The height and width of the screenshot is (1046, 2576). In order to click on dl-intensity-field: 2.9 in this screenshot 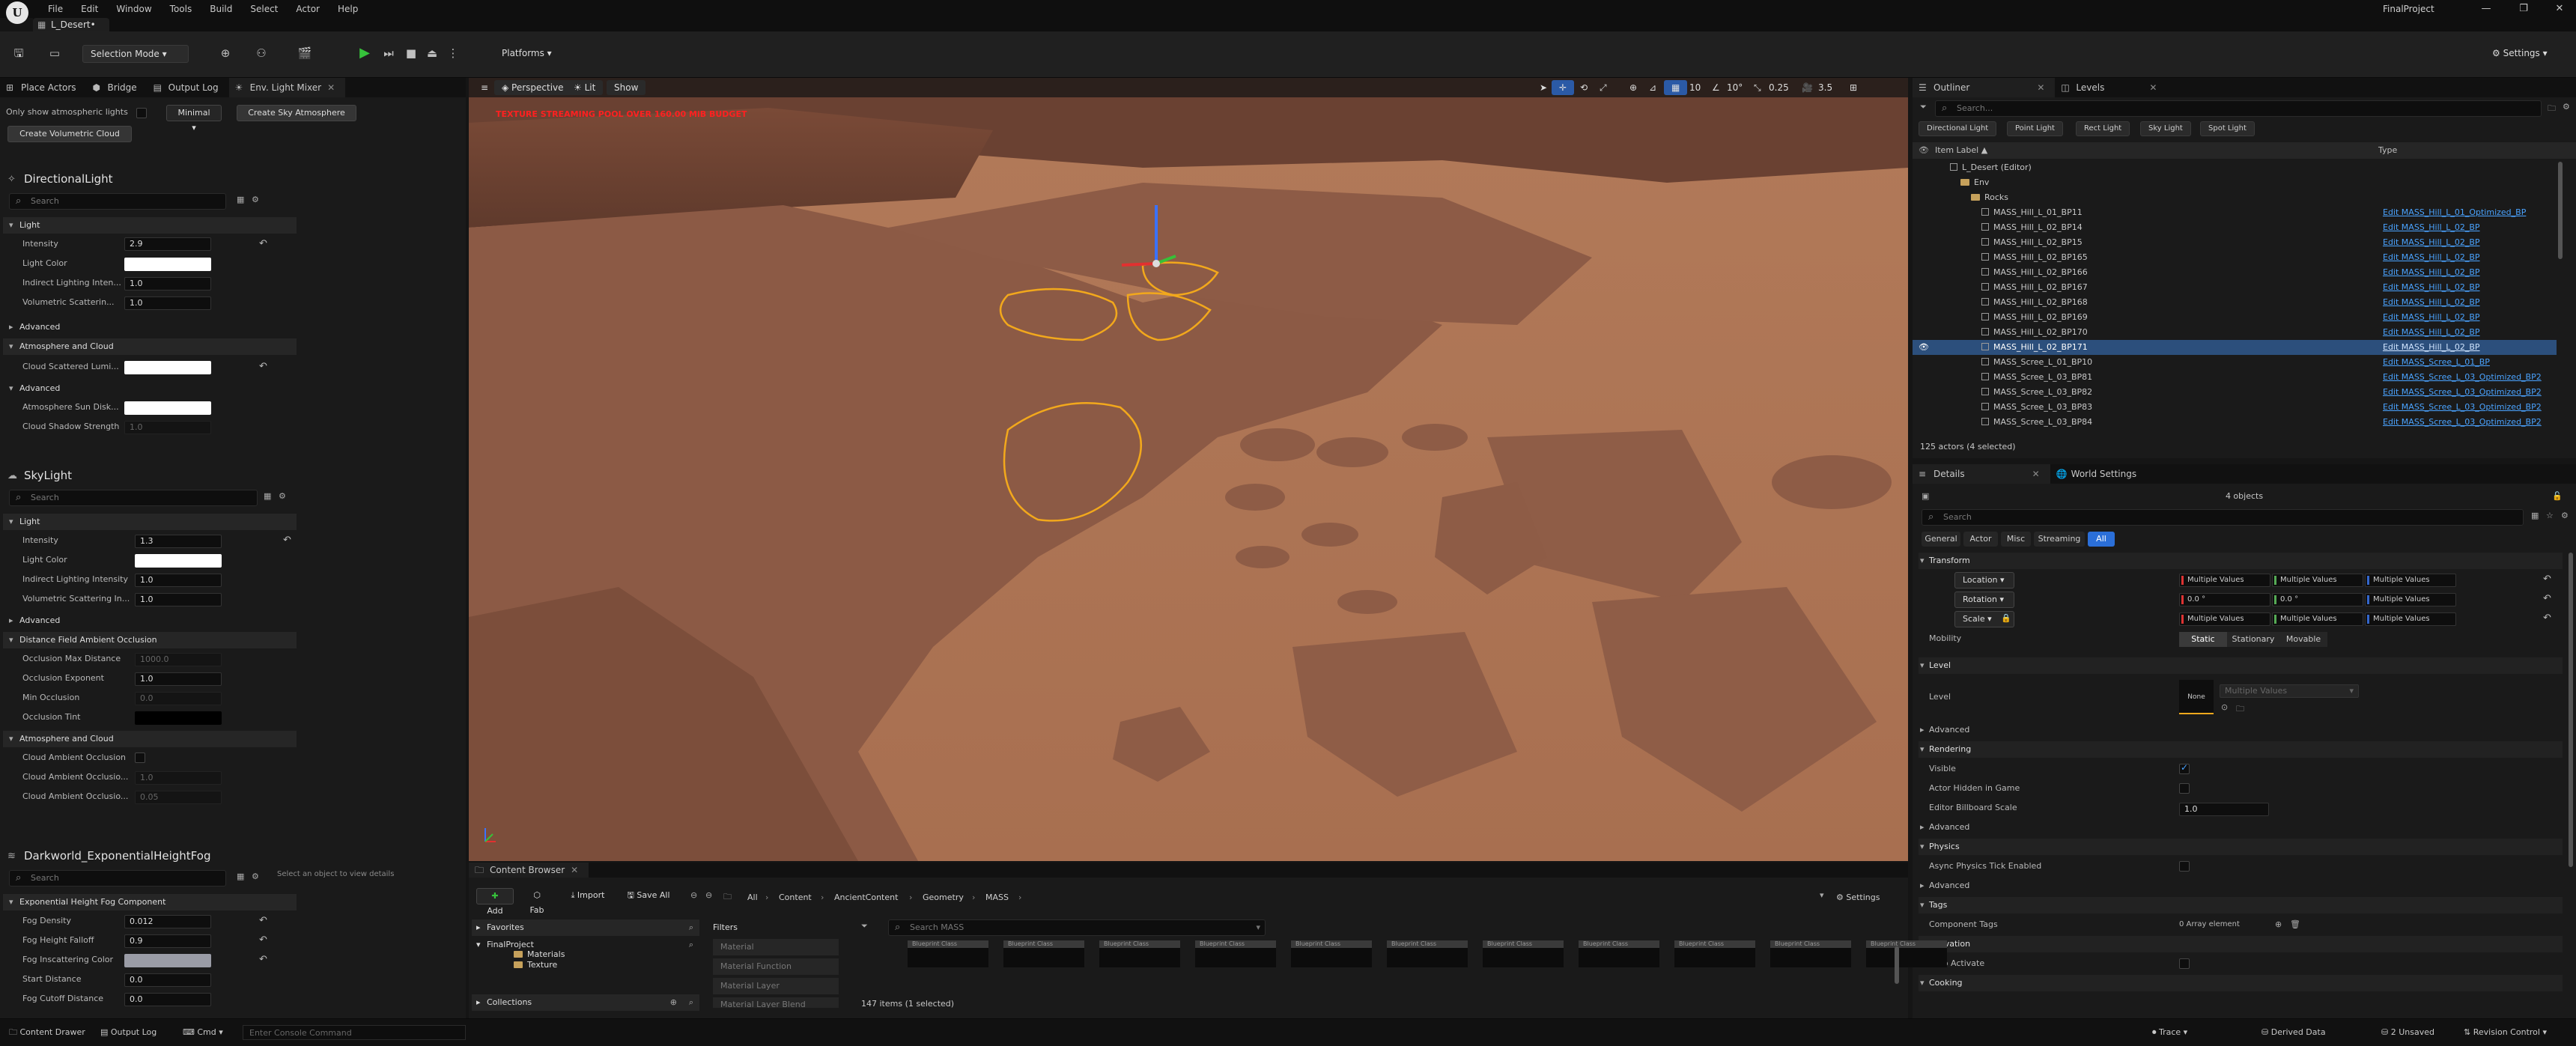, I will do `click(167, 244)`.